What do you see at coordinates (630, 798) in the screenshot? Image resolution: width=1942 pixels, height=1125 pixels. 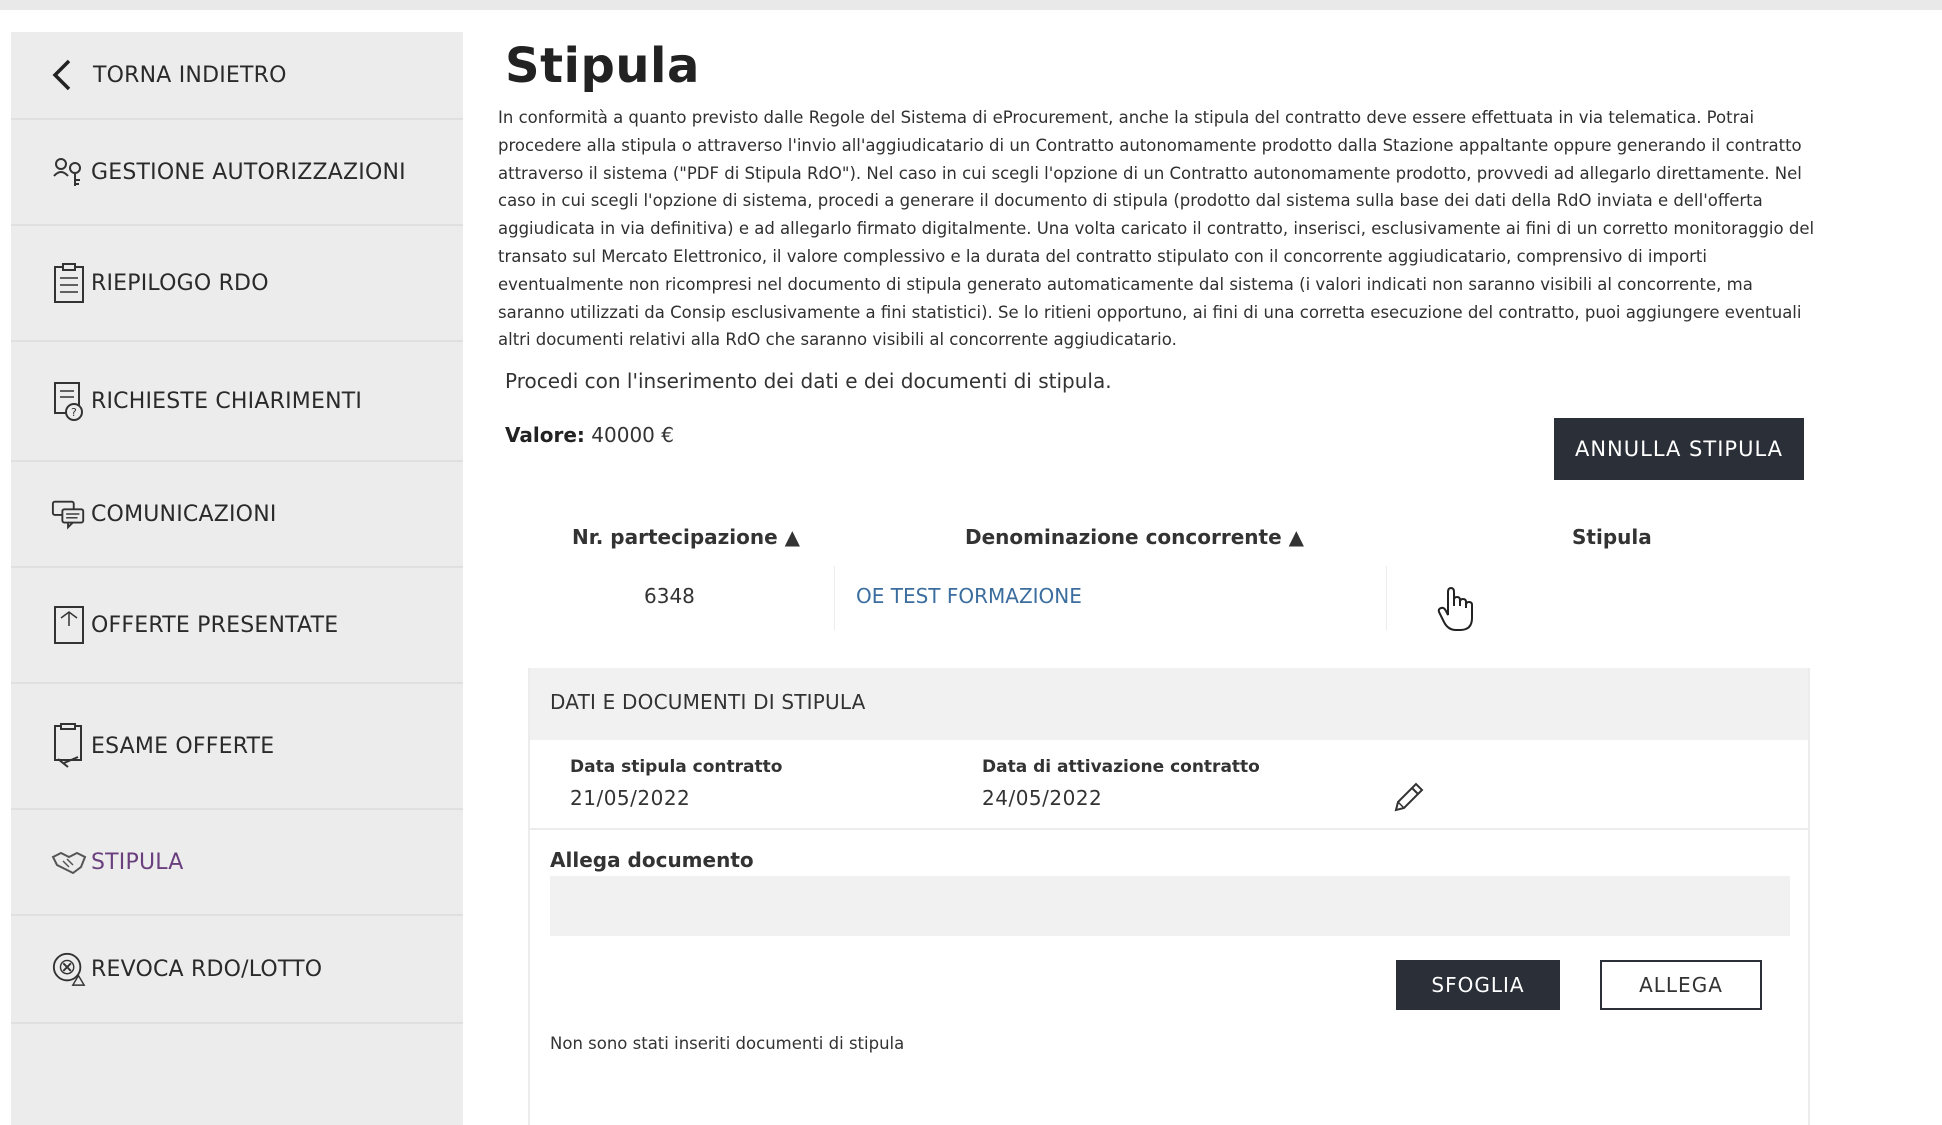 I see `data-stipula-value: 21/05/2022` at bounding box center [630, 798].